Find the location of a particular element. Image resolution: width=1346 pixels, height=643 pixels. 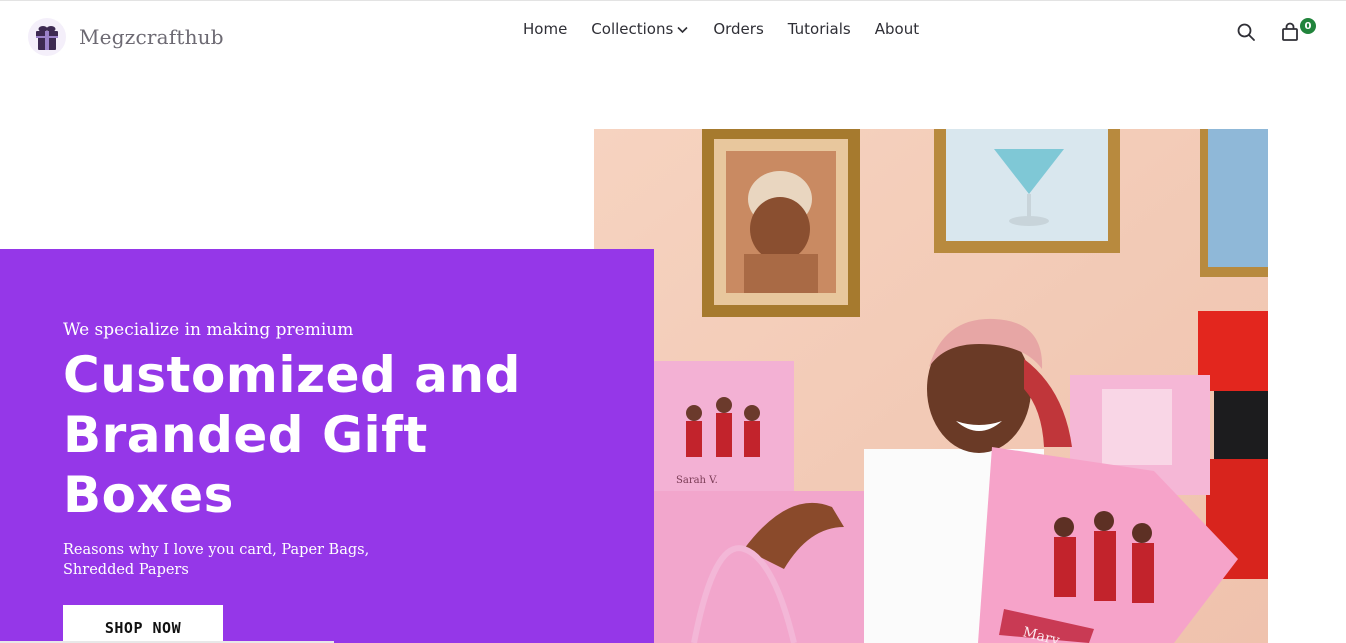

cart-count-badge: 0 is located at coordinates (1308, 26).